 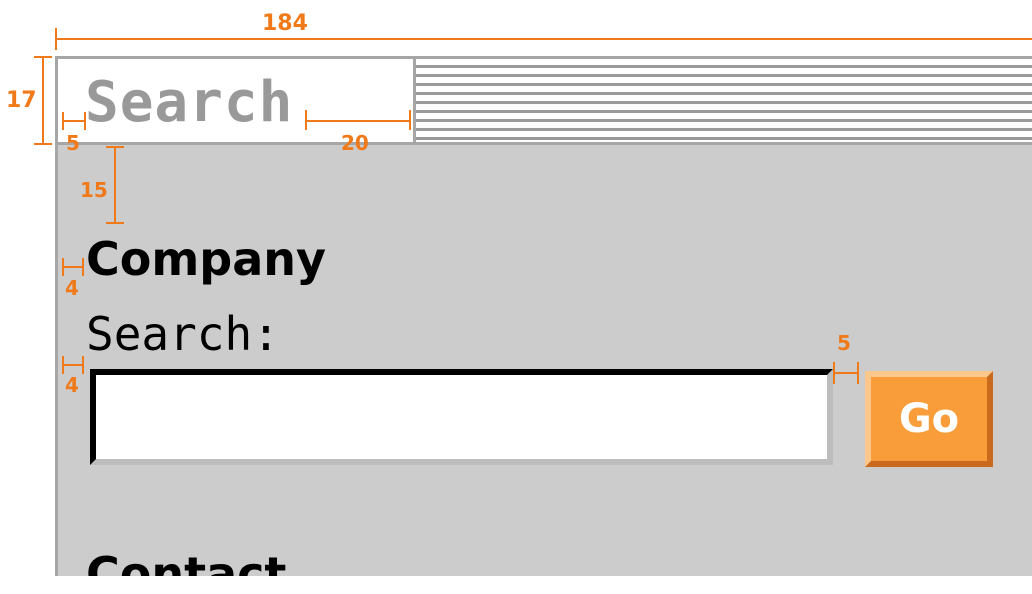 I want to click on go-button: Go, so click(x=929, y=419).